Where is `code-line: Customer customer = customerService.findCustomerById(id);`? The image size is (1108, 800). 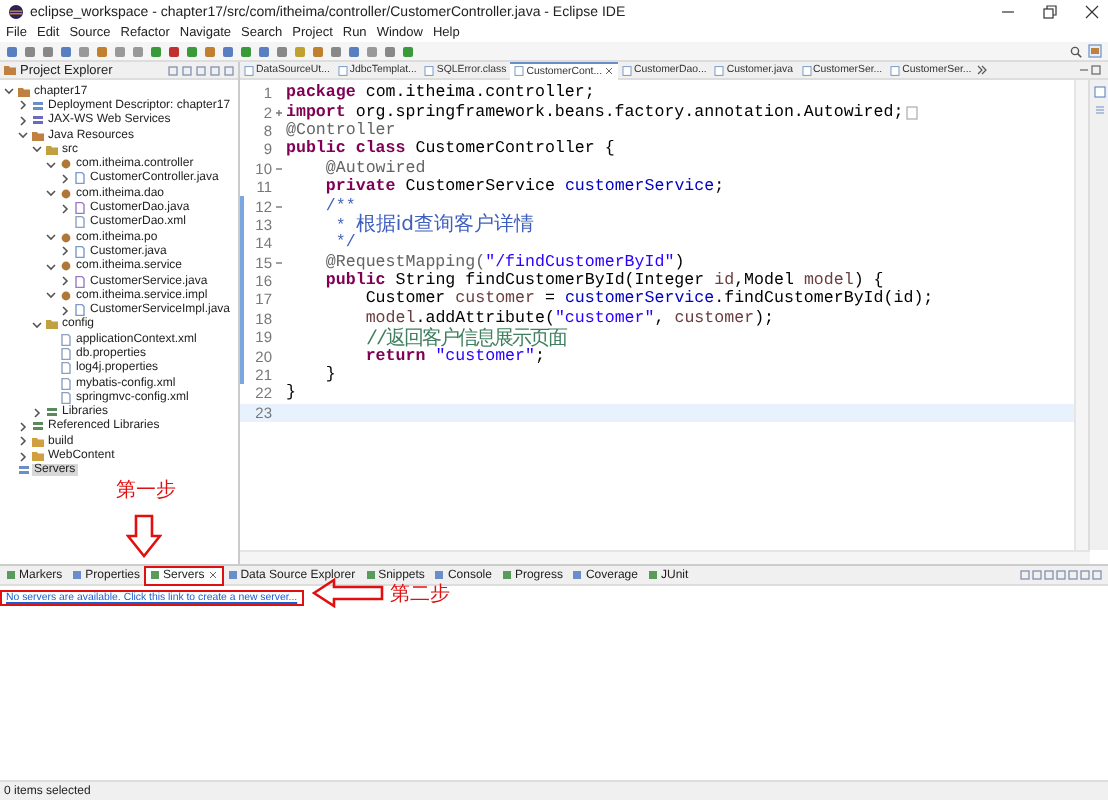 code-line: Customer customer = customerService.findCustomerById(id); is located at coordinates (648, 299).